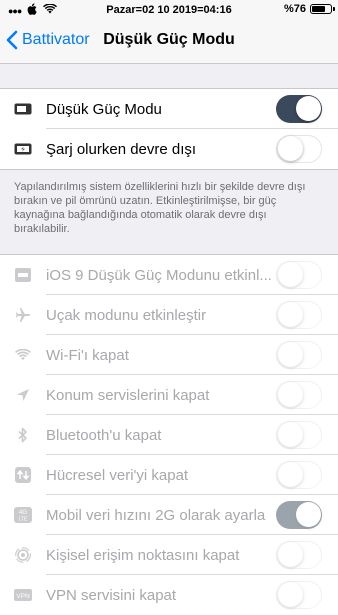 The image size is (338, 615). I want to click on svg-text: VPN, so click(23, 596).